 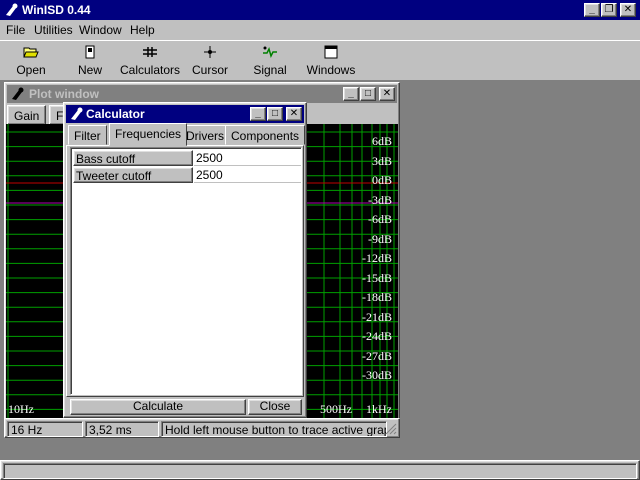 I want to click on minimize-button: _, so click(x=592, y=10).